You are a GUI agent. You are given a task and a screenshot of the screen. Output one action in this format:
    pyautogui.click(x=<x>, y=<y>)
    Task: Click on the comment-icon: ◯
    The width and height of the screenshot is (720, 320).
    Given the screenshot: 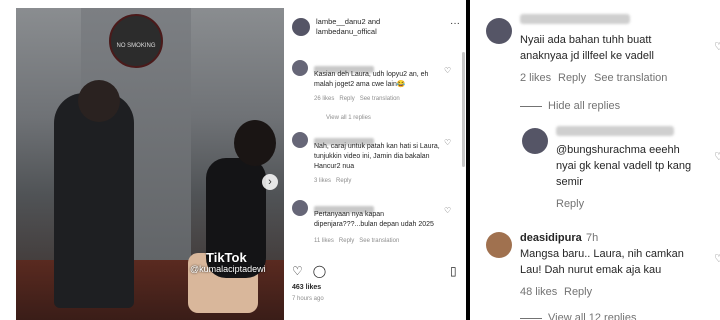 What is the action you would take?
    pyautogui.click(x=319, y=271)
    